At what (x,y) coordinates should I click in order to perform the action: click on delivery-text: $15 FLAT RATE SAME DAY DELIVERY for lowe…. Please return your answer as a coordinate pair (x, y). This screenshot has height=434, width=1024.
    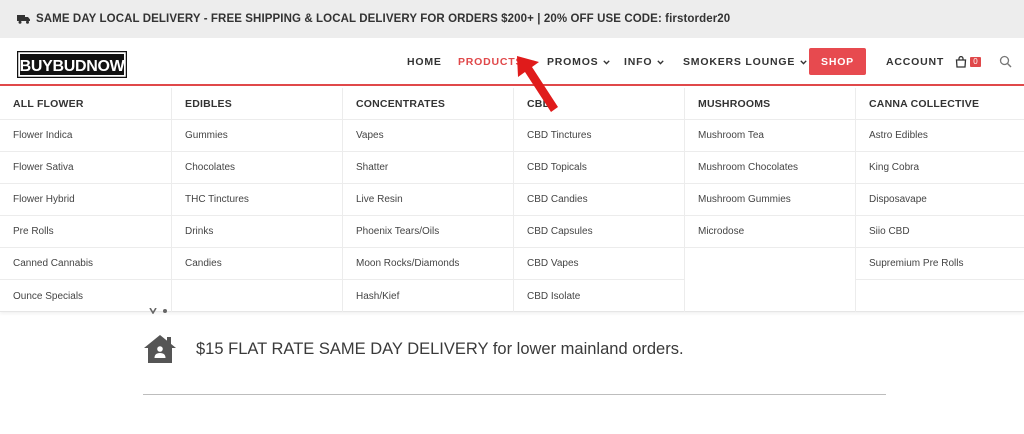
    Looking at the image, I should click on (440, 348).